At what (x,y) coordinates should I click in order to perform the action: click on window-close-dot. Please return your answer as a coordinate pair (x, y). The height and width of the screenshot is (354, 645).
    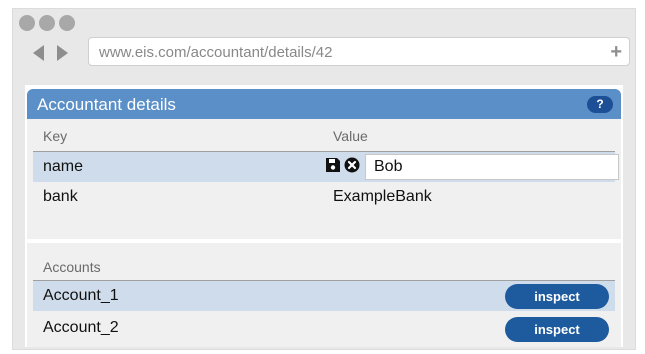
    Looking at the image, I should click on (27, 23).